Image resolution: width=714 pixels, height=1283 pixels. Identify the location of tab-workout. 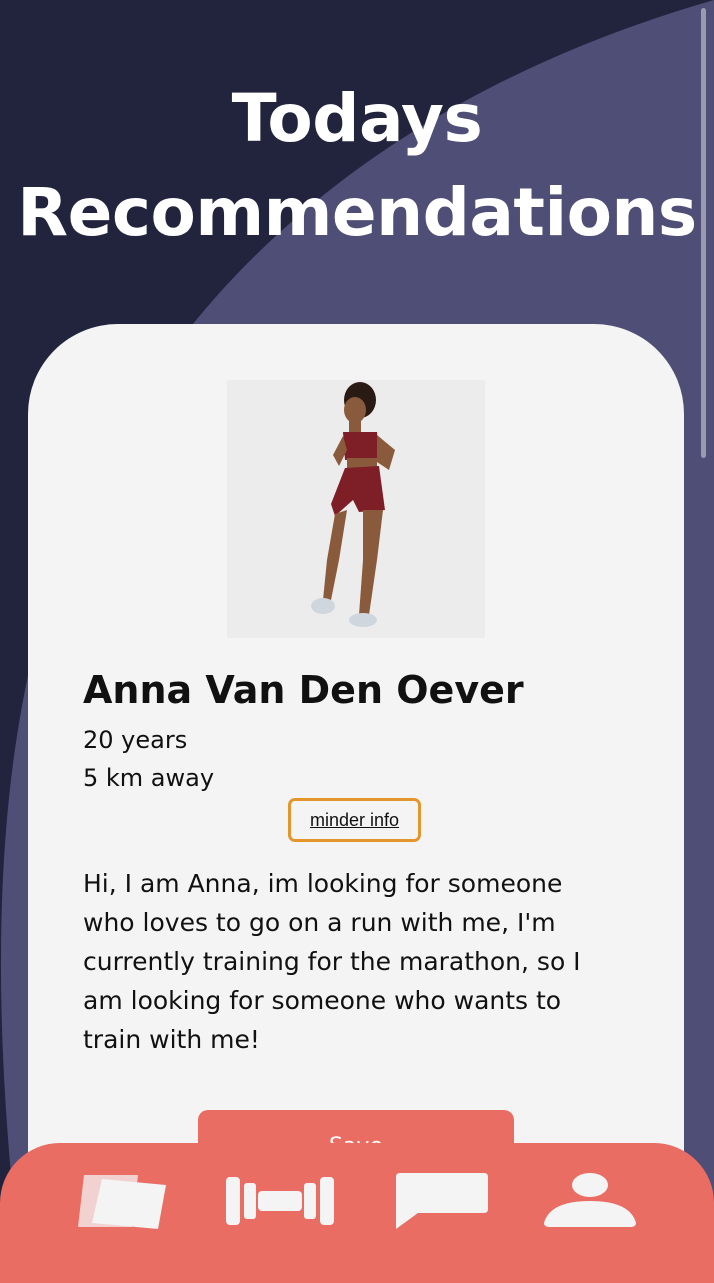
(280, 1201).